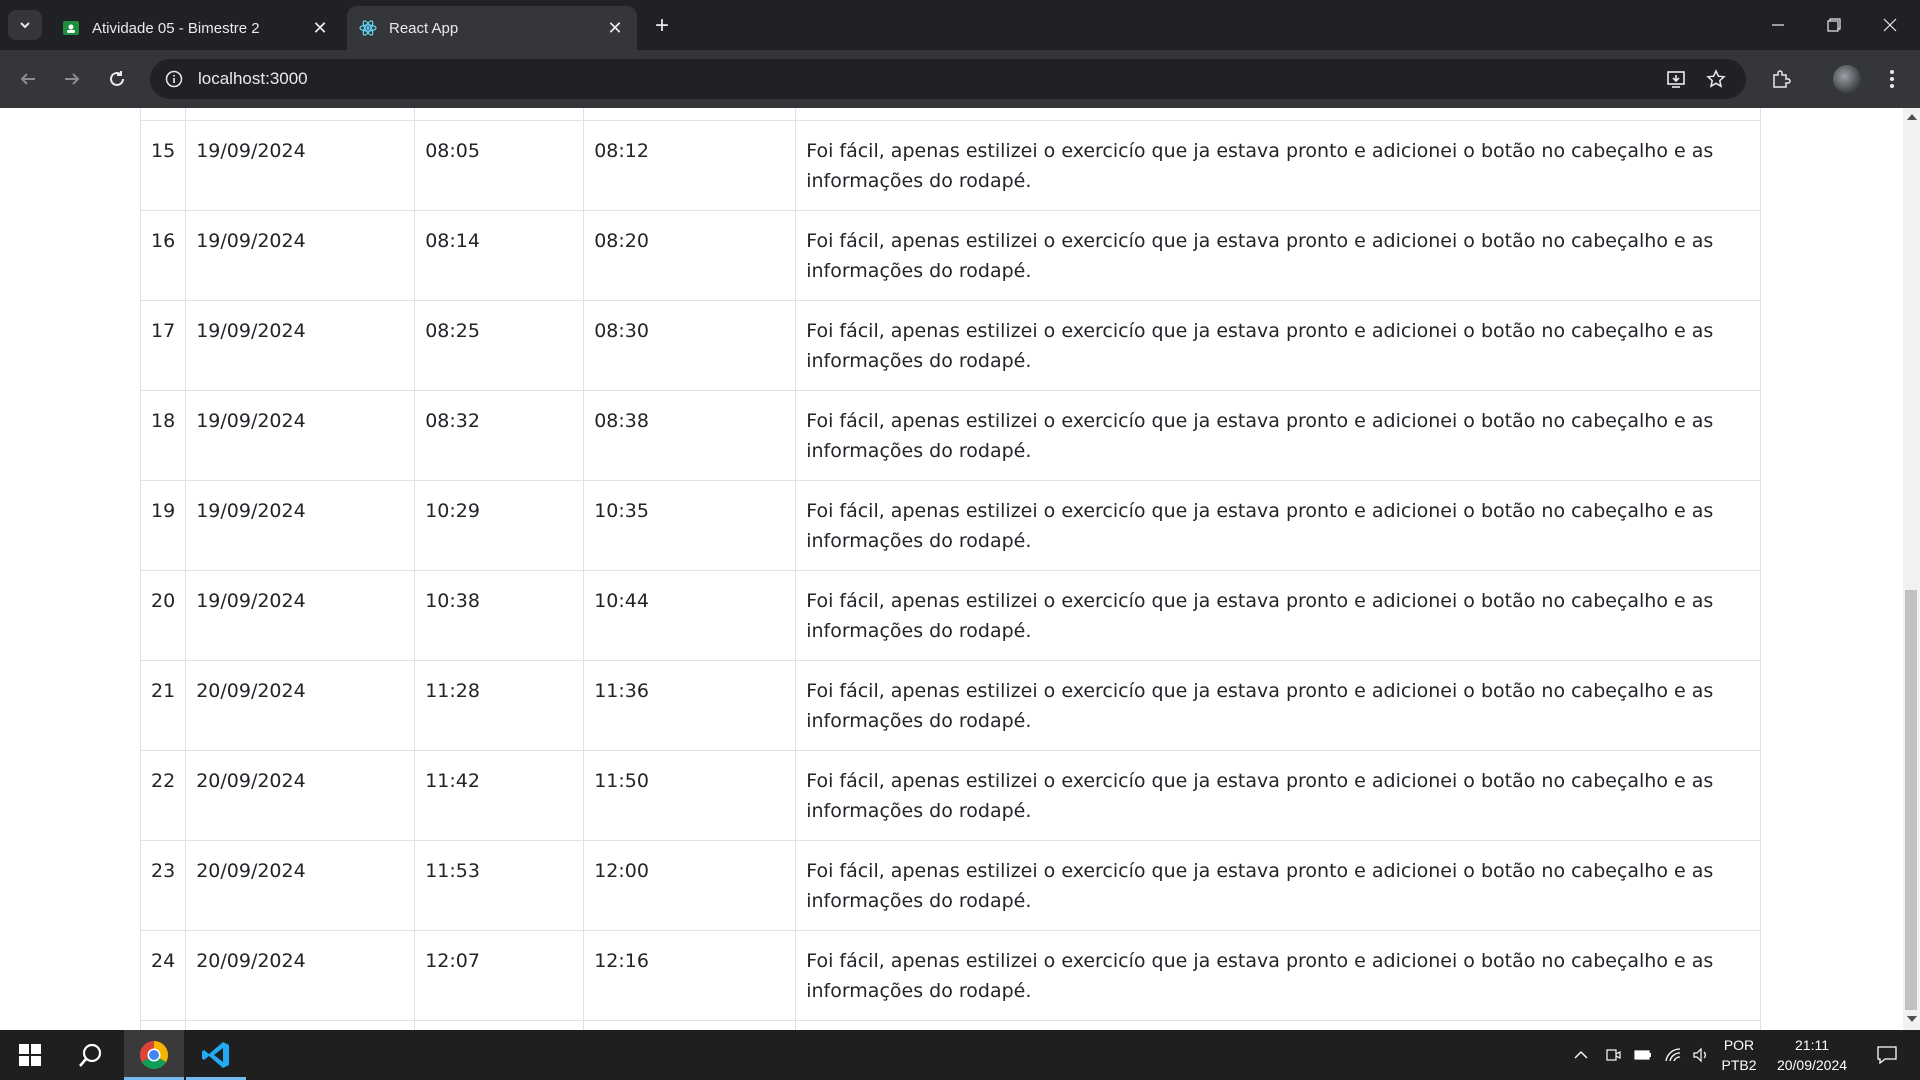 The height and width of the screenshot is (1080, 1920). What do you see at coordinates (71, 28) in the screenshot?
I see `google-classroom-icon` at bounding box center [71, 28].